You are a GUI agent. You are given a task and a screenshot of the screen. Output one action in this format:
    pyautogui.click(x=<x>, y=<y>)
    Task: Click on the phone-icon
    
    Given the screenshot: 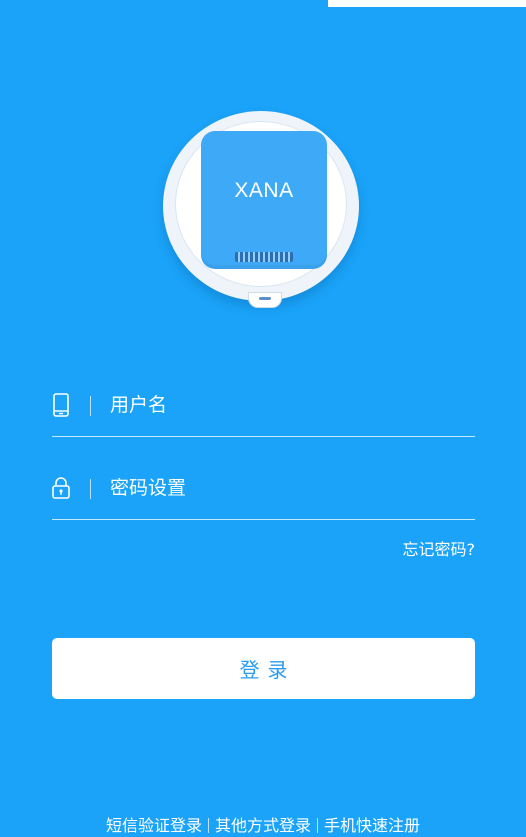 What is the action you would take?
    pyautogui.click(x=61, y=405)
    